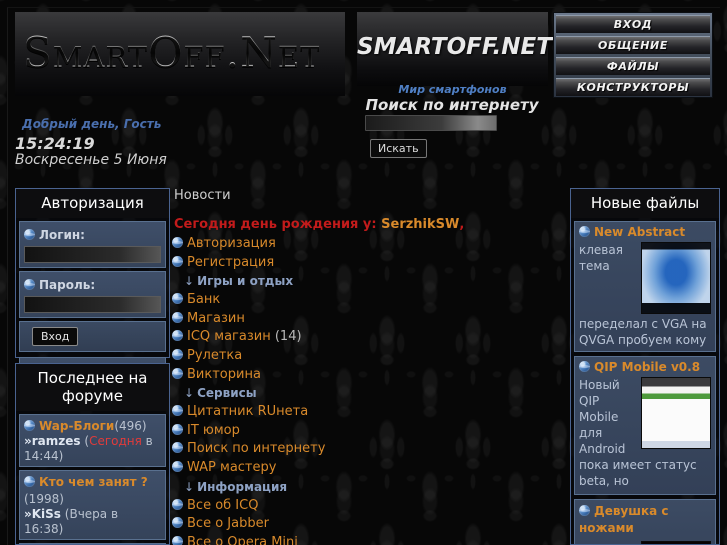 This screenshot has height=545, width=727. Describe the element at coordinates (367, 468) in the screenshot. I see `news-list-item: WAP мастеру` at that location.